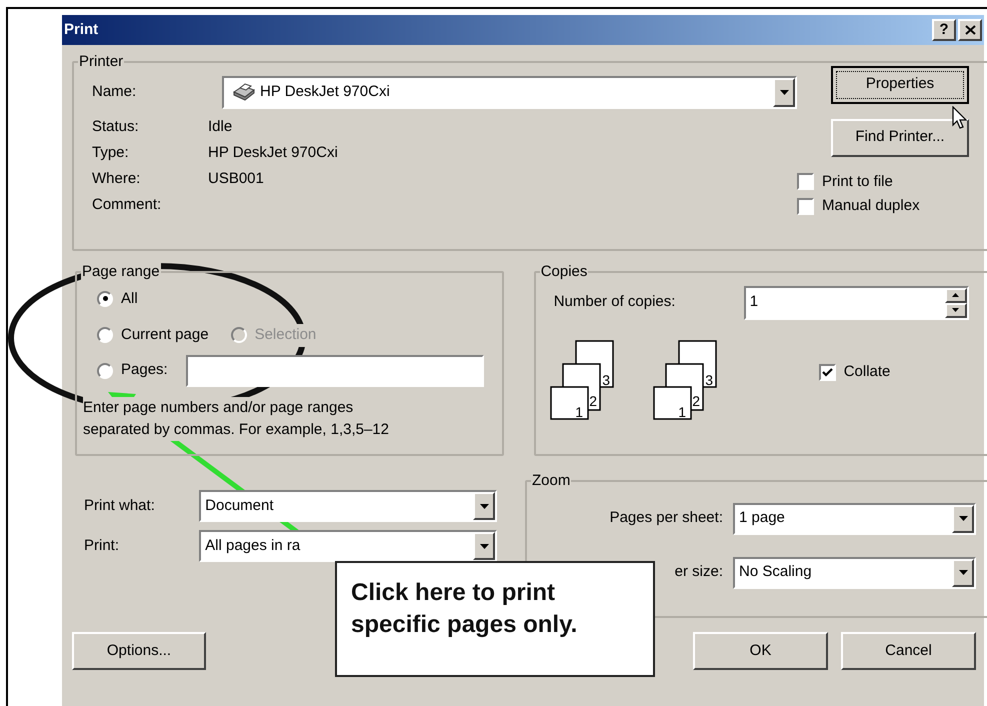 Image resolution: width=987 pixels, height=706 pixels. I want to click on spin-up-icon, so click(955, 295).